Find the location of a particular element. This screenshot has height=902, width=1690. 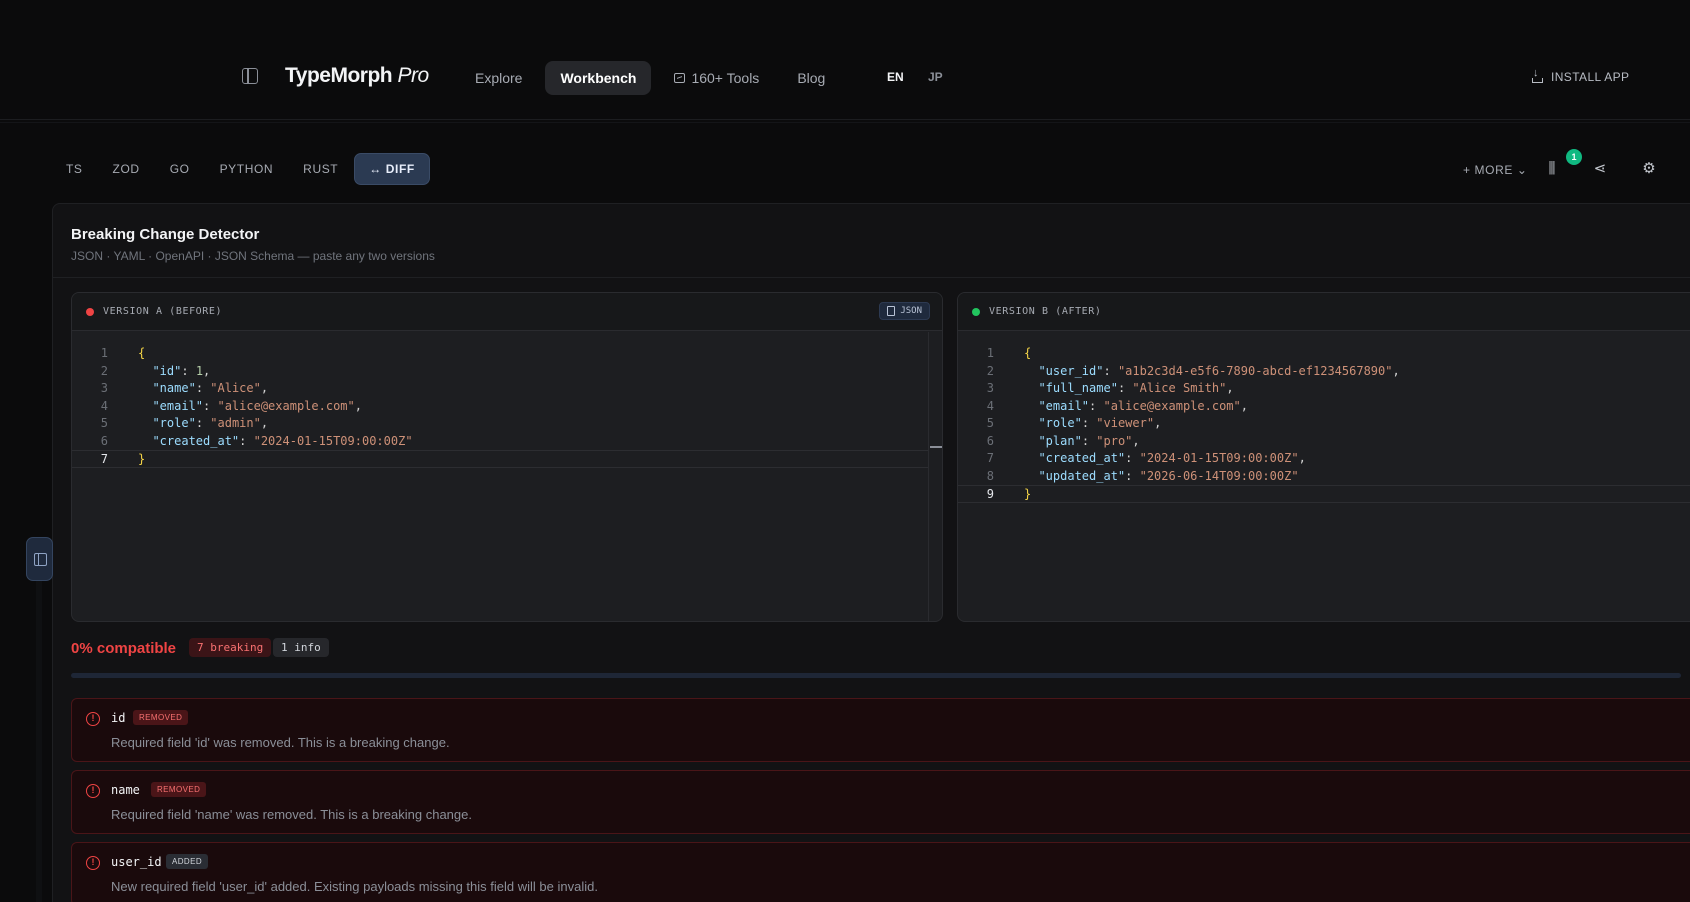

sidebar-toggle-icon is located at coordinates (250, 76).